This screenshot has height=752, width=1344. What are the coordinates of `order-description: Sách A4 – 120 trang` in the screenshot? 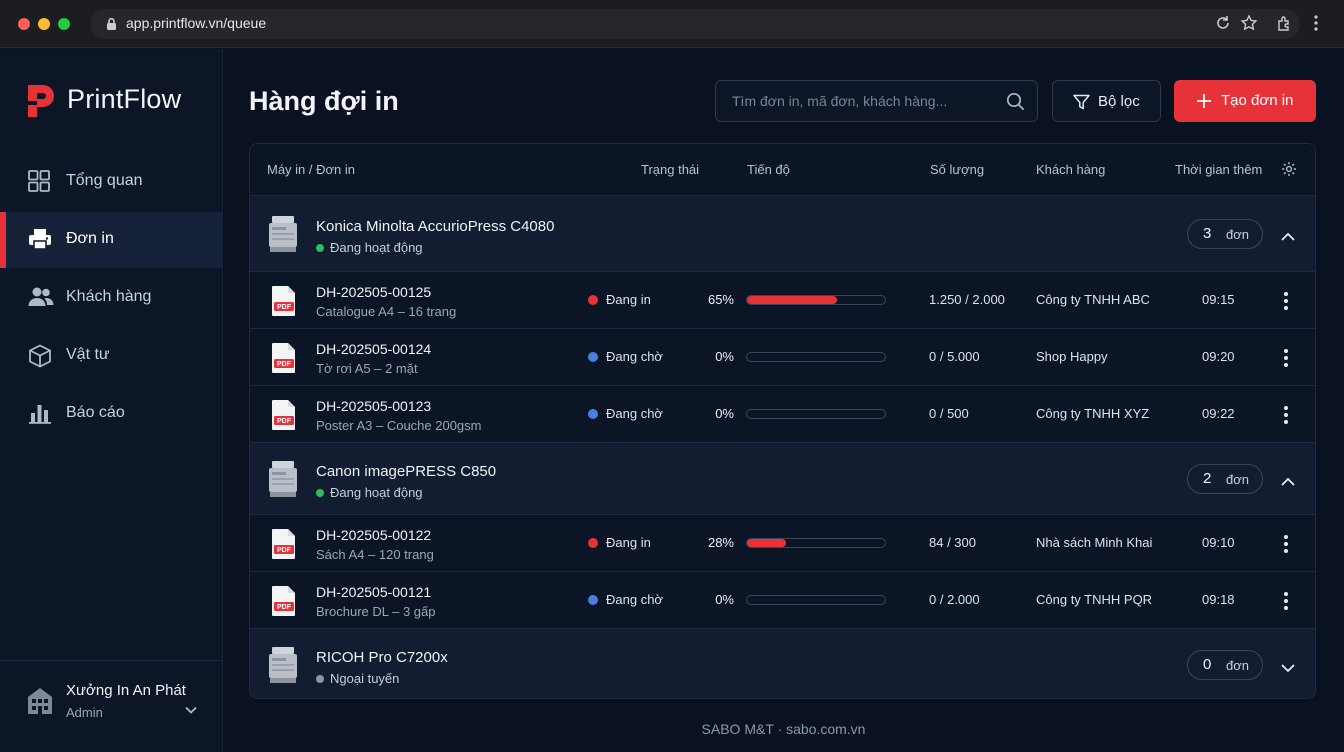 It's located at (375, 554).